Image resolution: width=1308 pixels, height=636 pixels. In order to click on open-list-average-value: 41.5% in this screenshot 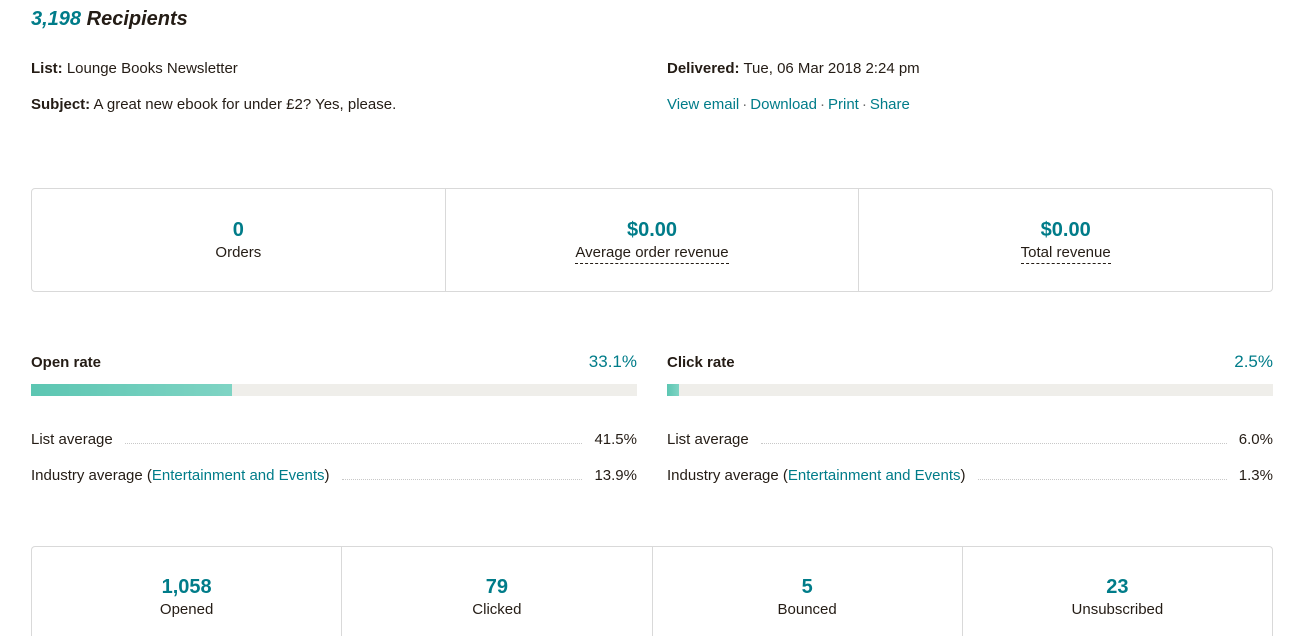, I will do `click(615, 439)`.